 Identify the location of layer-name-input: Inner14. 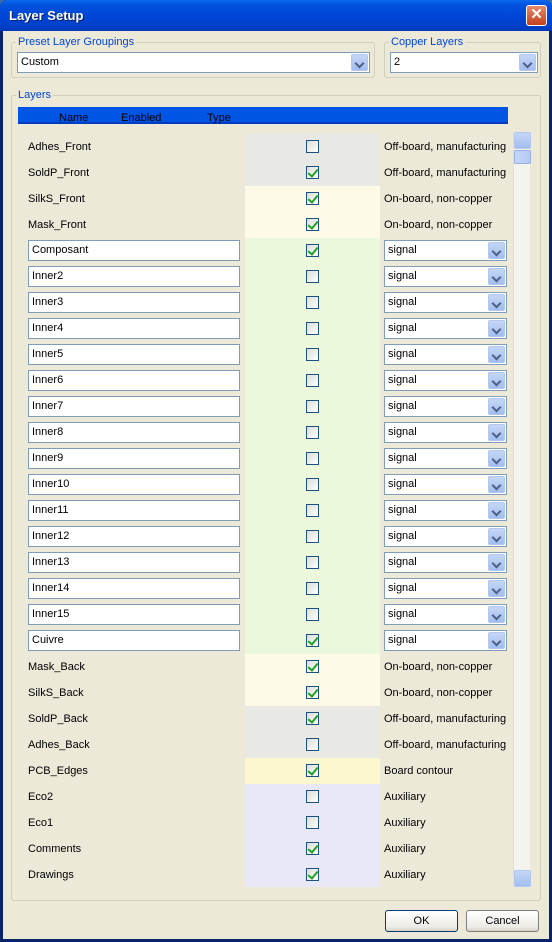
(134, 588).